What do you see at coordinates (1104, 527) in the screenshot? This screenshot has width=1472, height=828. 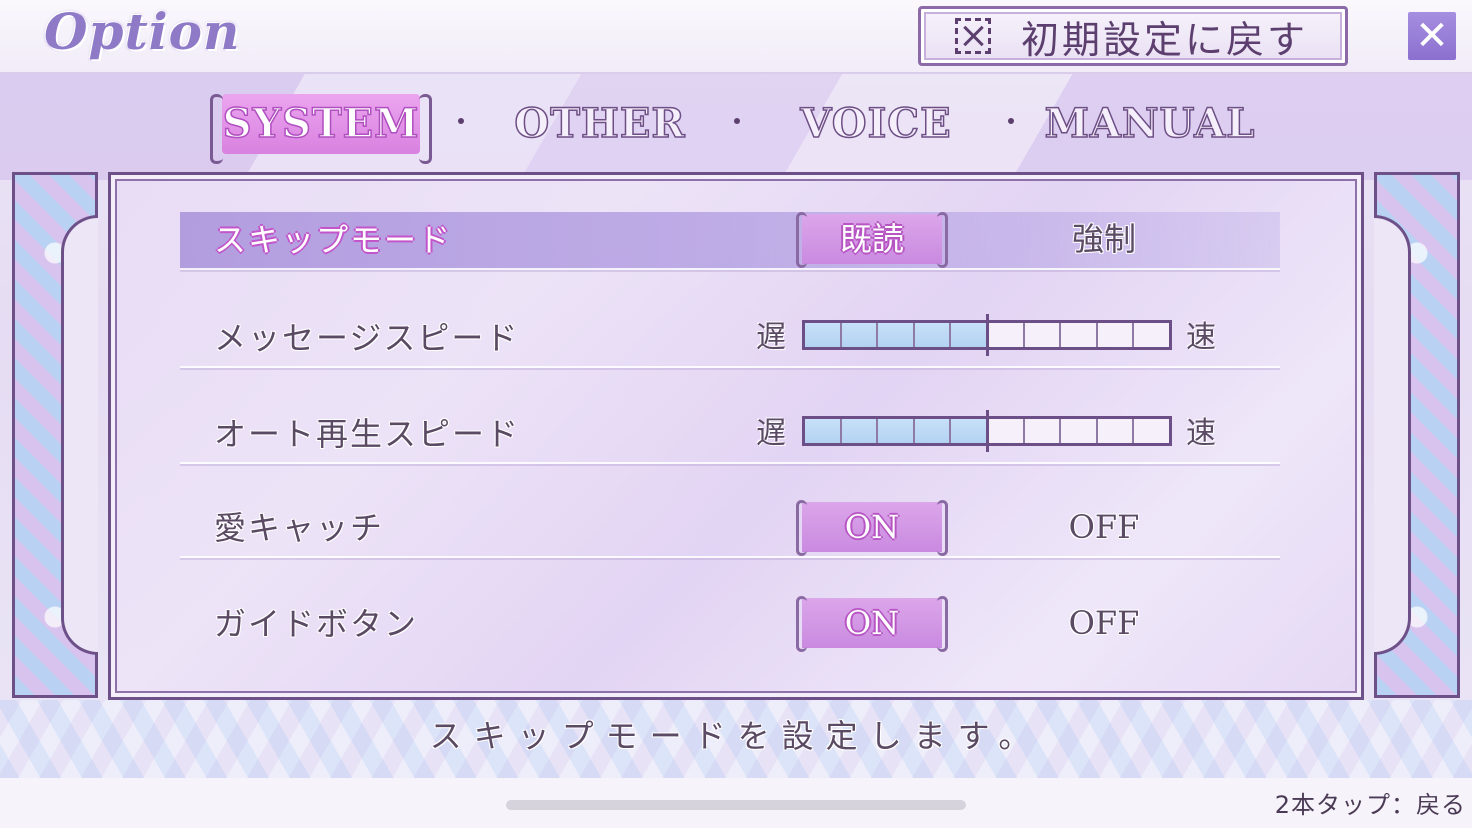 I see `love-catch-off-option: OFF` at bounding box center [1104, 527].